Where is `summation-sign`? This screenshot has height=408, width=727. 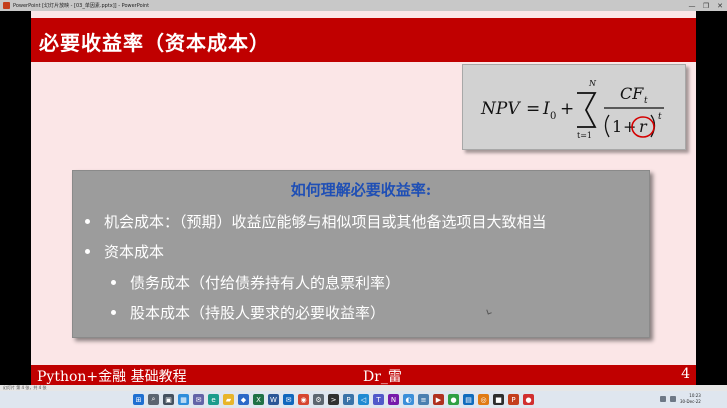 summation-sign is located at coordinates (587, 110).